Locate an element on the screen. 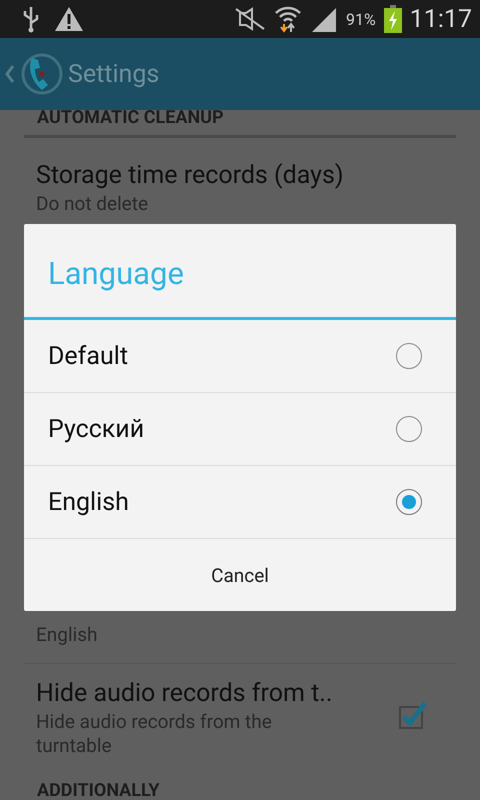 Image resolution: width=480 pixels, height=800 pixels. language-option: Default is located at coordinates (88, 356).